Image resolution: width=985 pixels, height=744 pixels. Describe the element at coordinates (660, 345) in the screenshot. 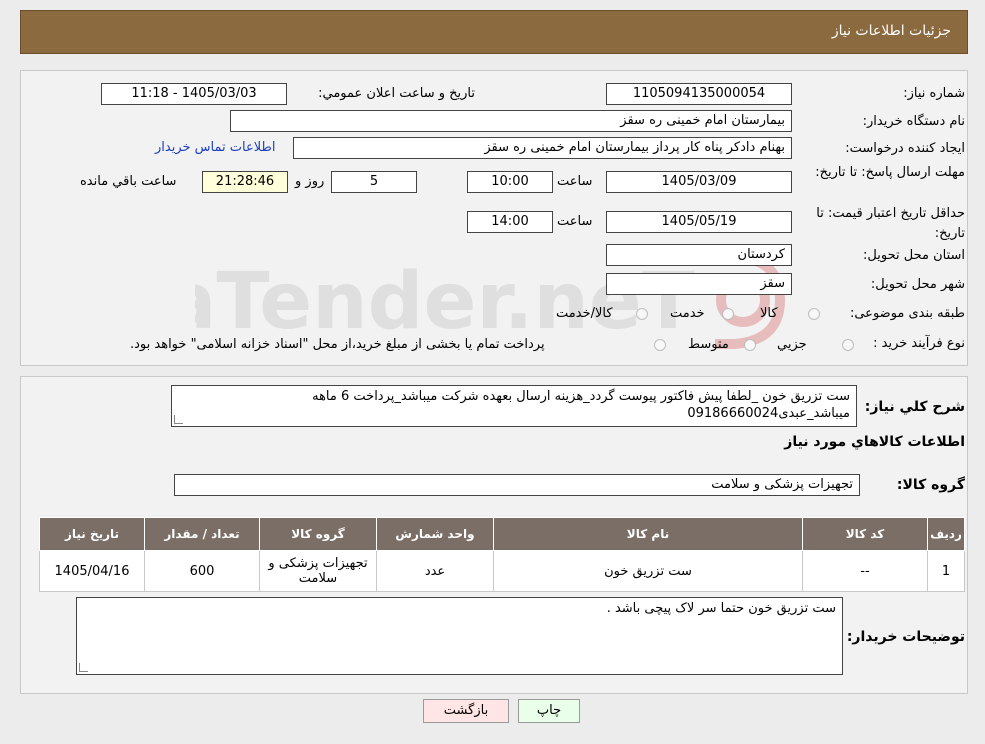

I see `process-radio-treasury` at that location.